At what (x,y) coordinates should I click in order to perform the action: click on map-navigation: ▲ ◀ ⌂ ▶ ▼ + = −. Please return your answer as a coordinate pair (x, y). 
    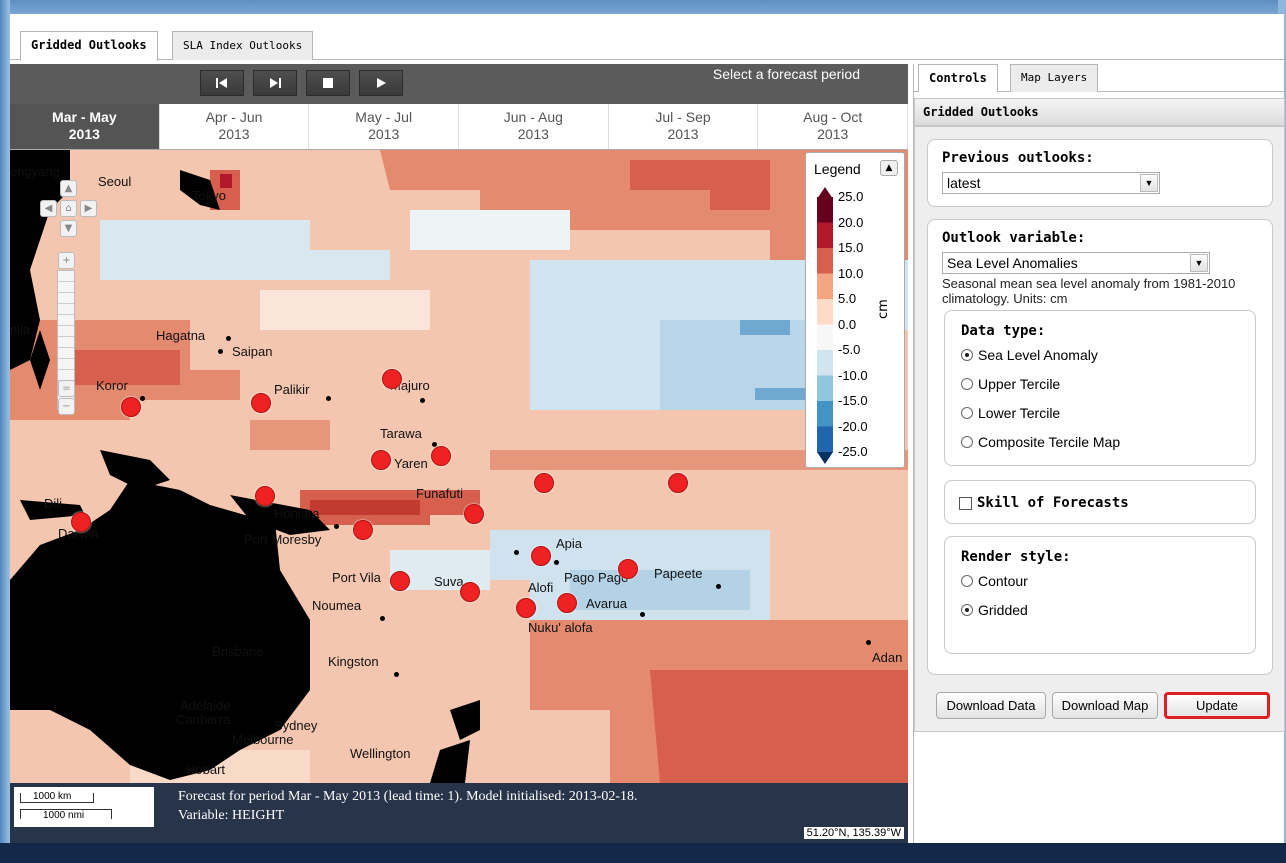
    Looking at the image, I should click on (59, 300).